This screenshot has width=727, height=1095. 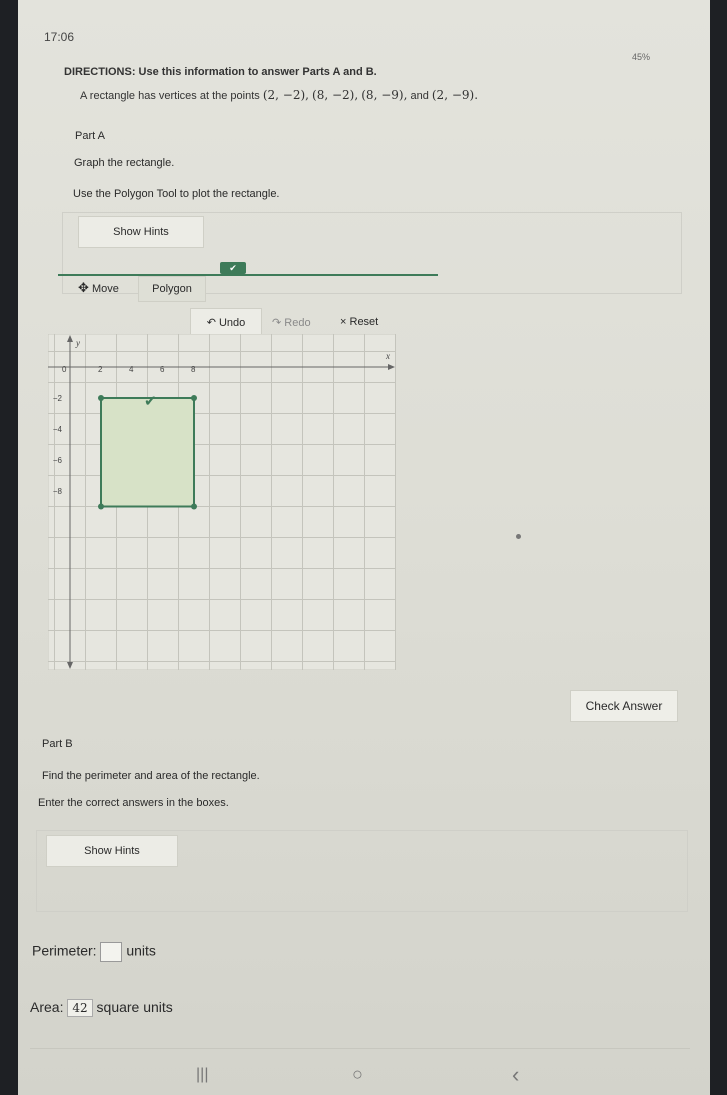 I want to click on graph-rectangle-layer, so click(x=147, y=452).